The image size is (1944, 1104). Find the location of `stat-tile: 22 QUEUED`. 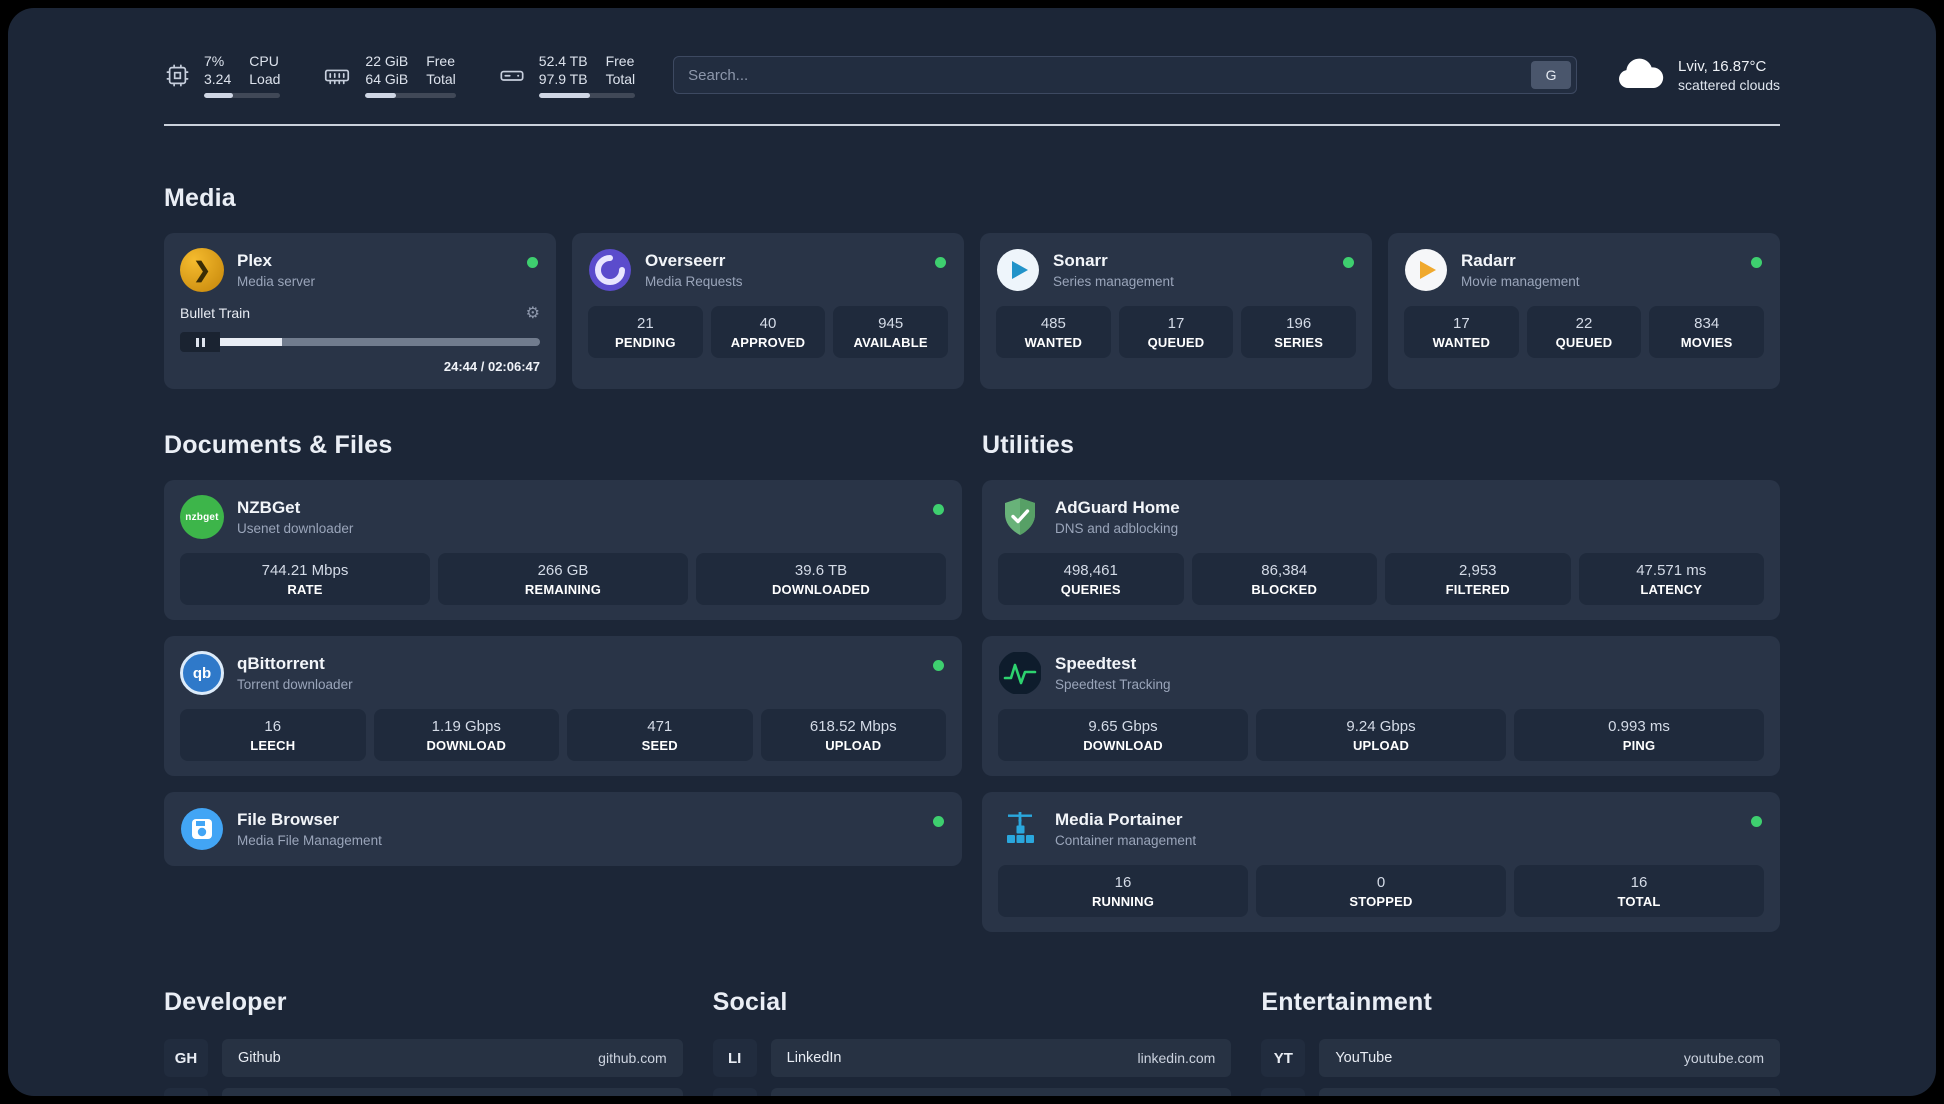

stat-tile: 22 QUEUED is located at coordinates (1584, 332).